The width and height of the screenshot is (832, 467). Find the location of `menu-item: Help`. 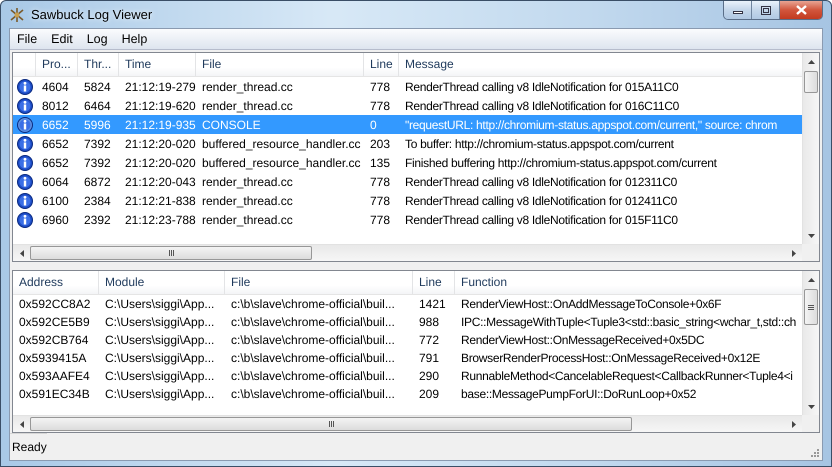

menu-item: Help is located at coordinates (134, 39).